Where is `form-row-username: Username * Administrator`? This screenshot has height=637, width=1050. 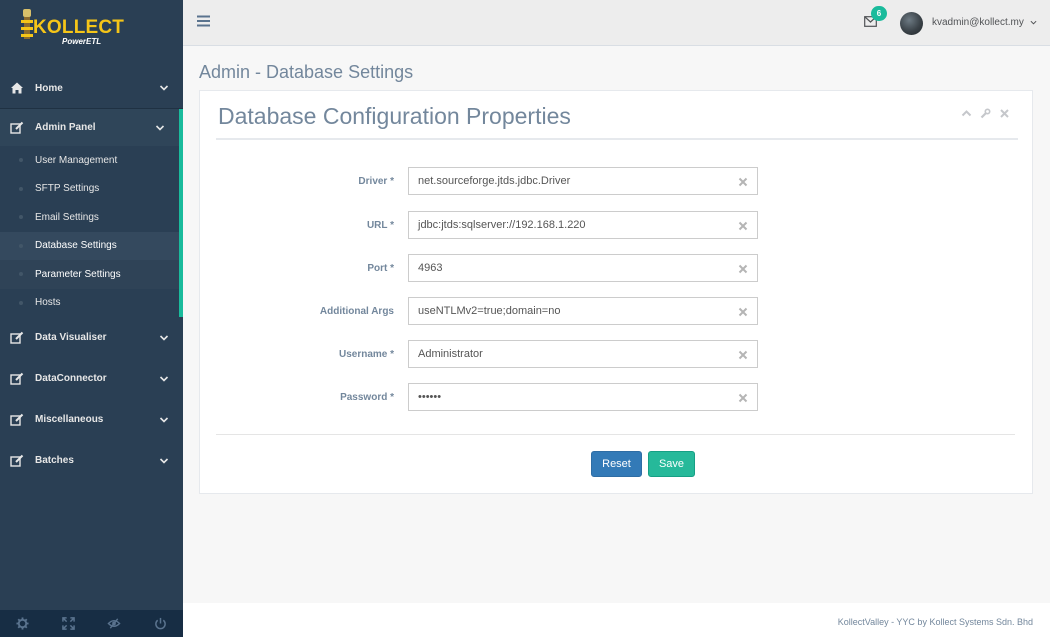
form-row-username: Username * Administrator is located at coordinates (617, 354).